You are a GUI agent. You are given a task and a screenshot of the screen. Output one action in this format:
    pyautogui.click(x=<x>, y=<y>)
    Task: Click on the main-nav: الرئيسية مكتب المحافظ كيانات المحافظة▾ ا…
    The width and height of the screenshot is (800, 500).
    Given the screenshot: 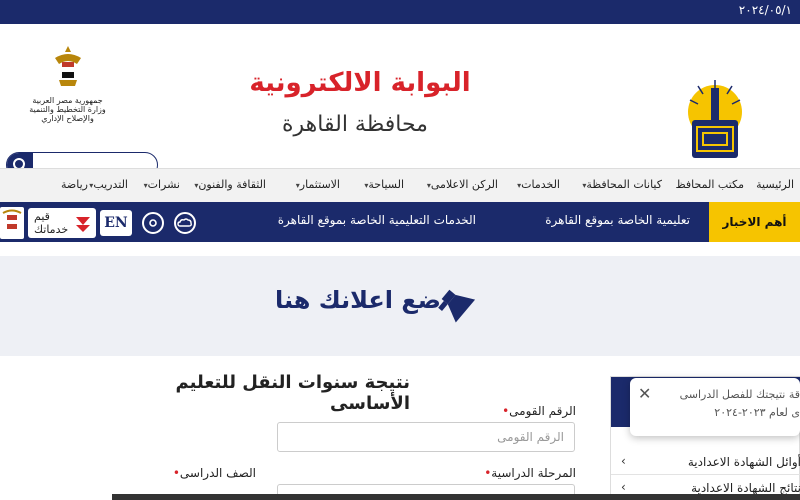 What is the action you would take?
    pyautogui.click(x=400, y=185)
    